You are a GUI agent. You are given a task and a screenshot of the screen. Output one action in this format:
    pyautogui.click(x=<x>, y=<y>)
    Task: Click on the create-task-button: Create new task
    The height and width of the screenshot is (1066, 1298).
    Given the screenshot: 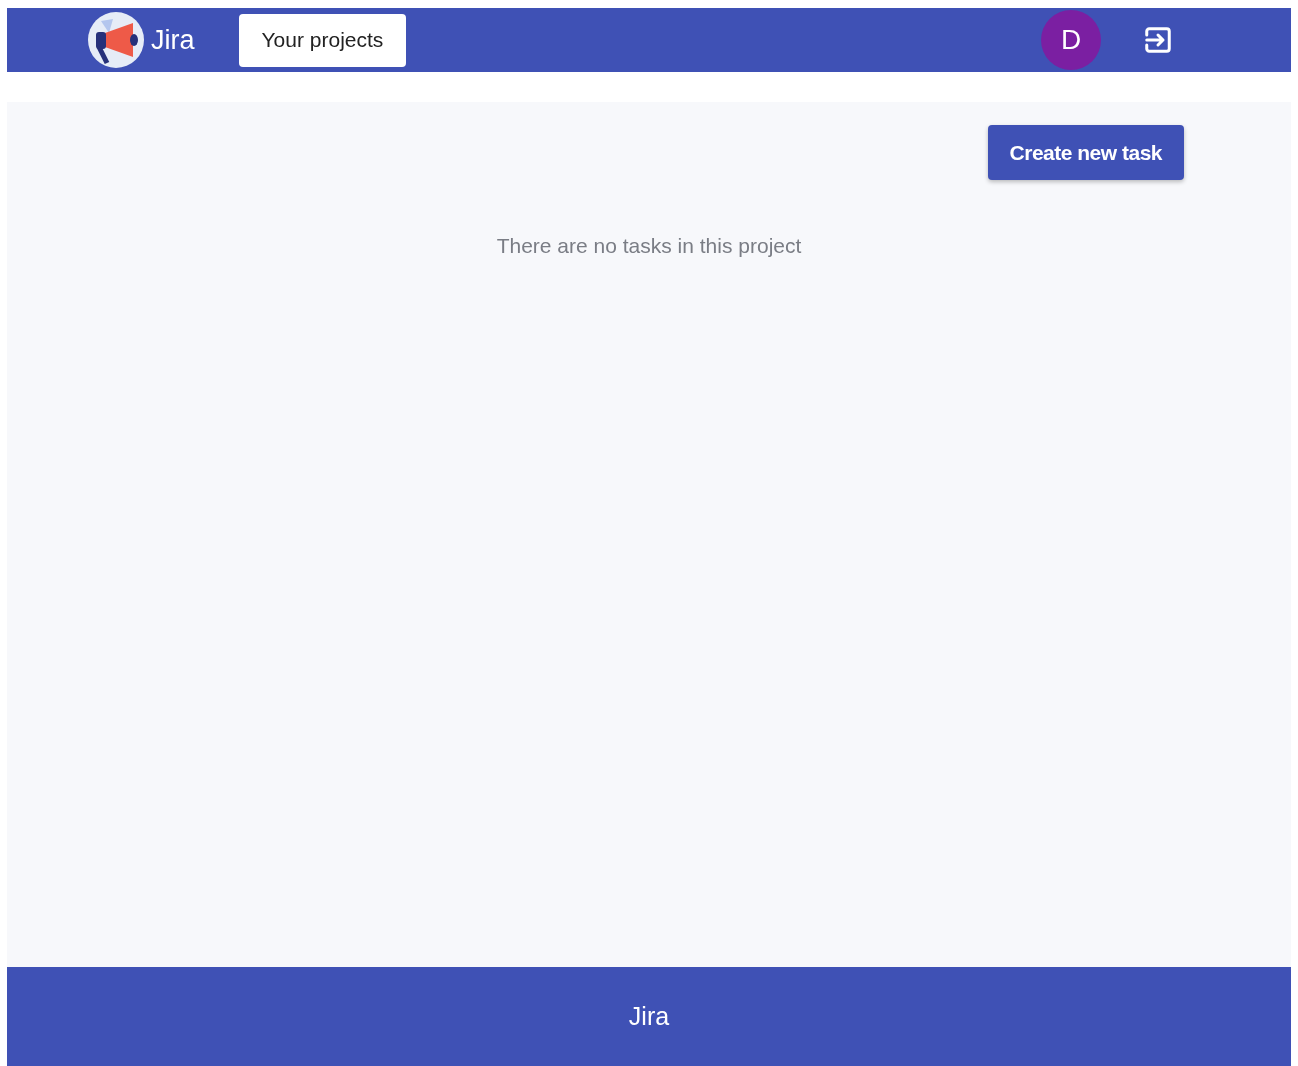 What is the action you would take?
    pyautogui.click(x=1085, y=152)
    